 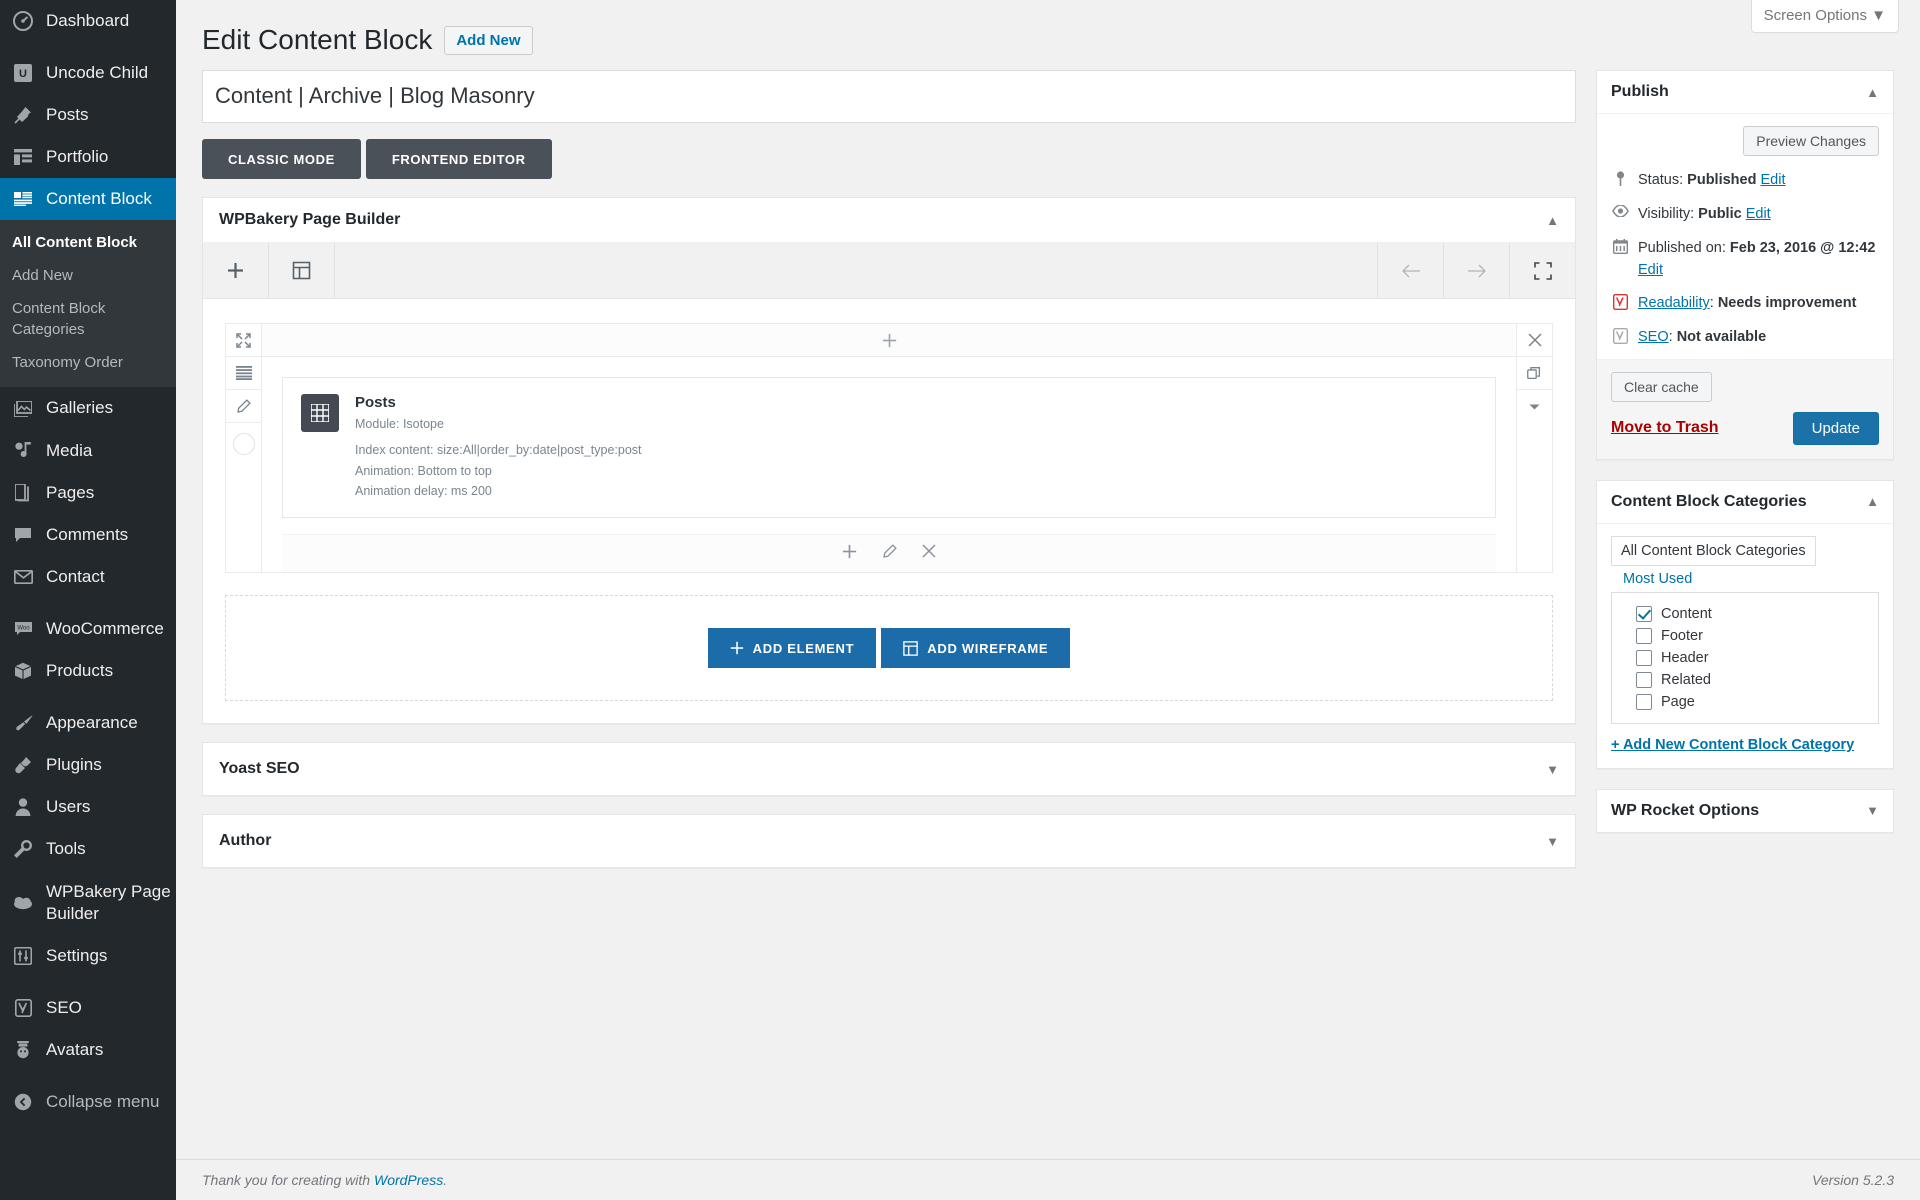 What do you see at coordinates (1720, 214) in the screenshot?
I see `visibility-value: Public` at bounding box center [1720, 214].